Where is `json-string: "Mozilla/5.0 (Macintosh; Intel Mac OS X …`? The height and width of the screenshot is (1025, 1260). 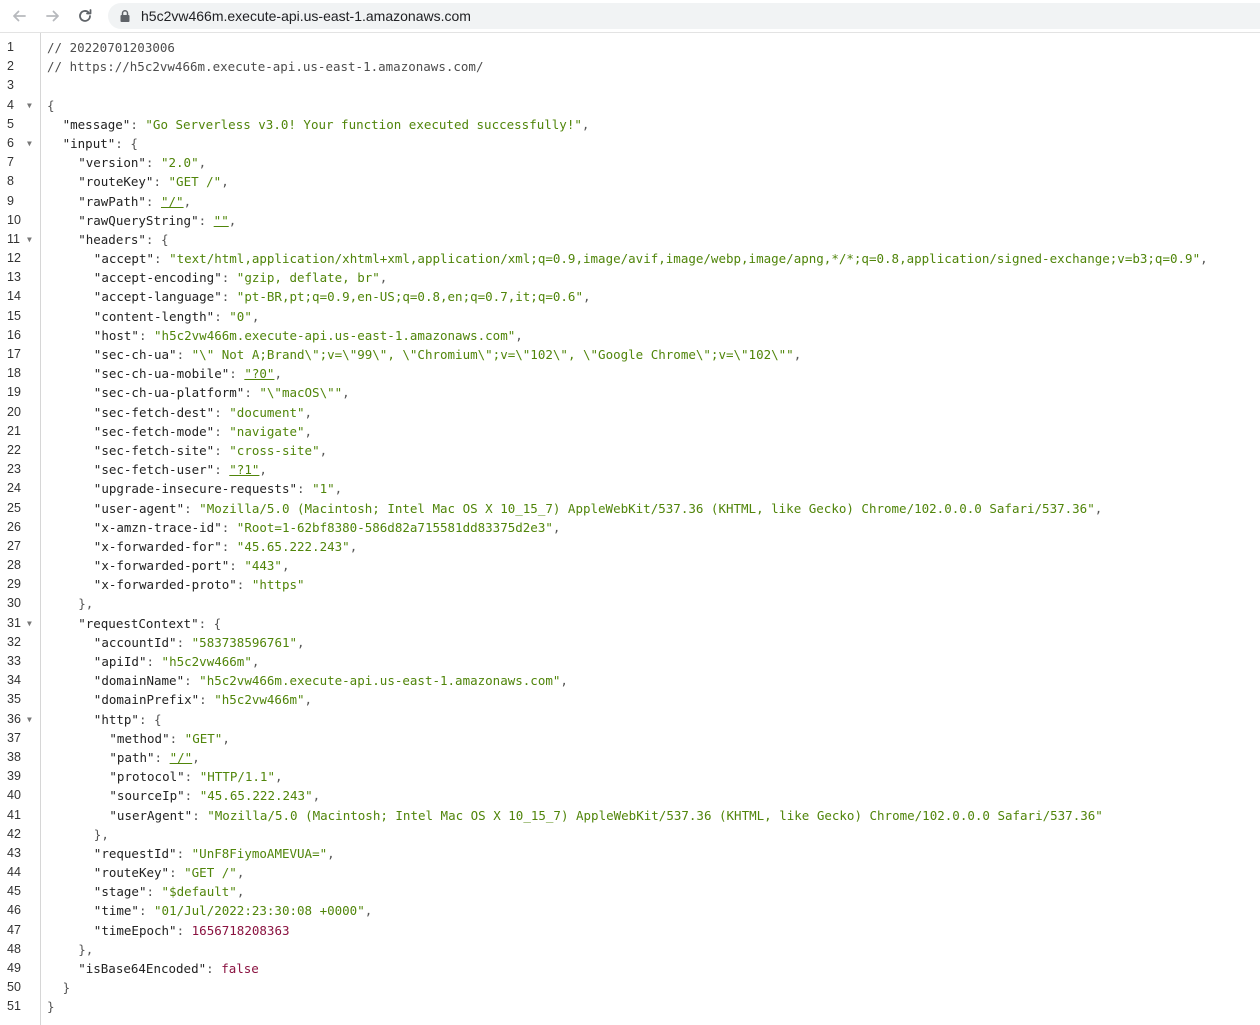 json-string: "Mozilla/5.0 (Macintosh; Intel Mac OS X … is located at coordinates (647, 508).